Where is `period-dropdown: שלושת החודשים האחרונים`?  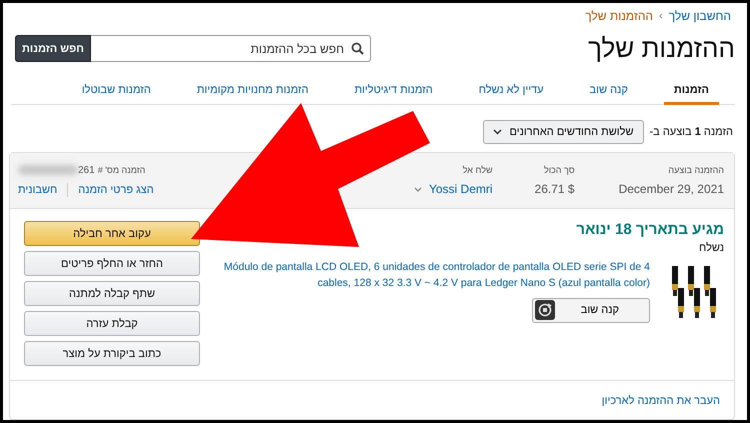
period-dropdown: שלושת החודשים האחרונים is located at coordinates (563, 132).